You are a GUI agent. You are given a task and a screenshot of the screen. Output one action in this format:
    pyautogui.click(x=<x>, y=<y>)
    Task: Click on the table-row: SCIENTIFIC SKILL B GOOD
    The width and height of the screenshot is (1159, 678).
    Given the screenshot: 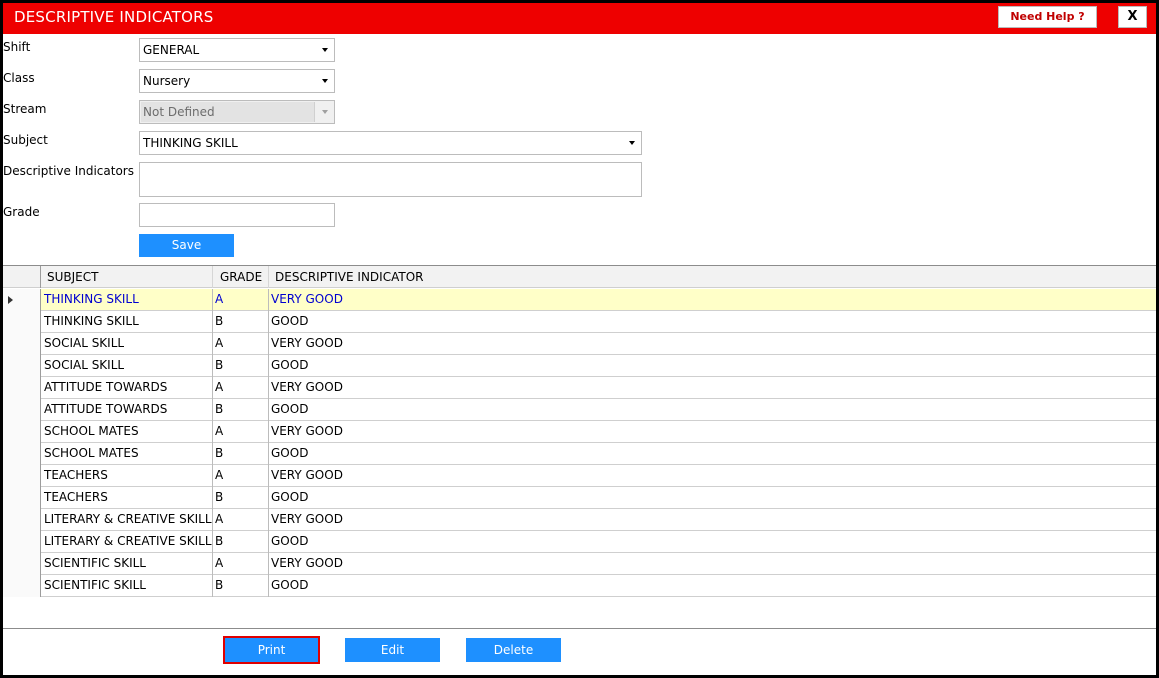 What is the action you would take?
    pyautogui.click(x=579, y=586)
    